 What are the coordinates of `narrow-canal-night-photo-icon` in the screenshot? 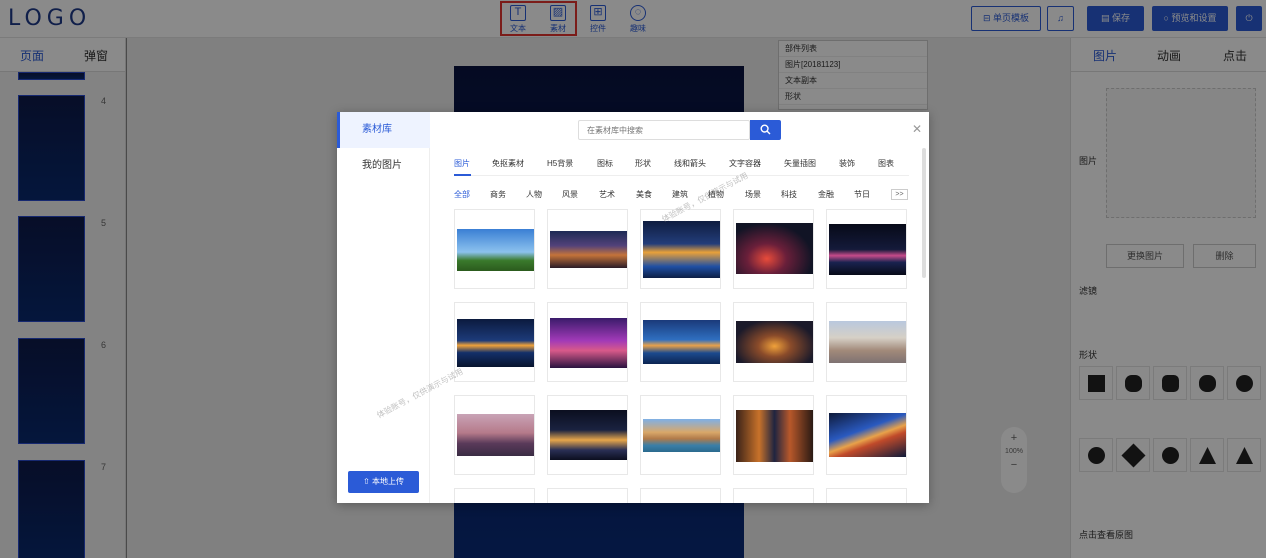 It's located at (774, 436).